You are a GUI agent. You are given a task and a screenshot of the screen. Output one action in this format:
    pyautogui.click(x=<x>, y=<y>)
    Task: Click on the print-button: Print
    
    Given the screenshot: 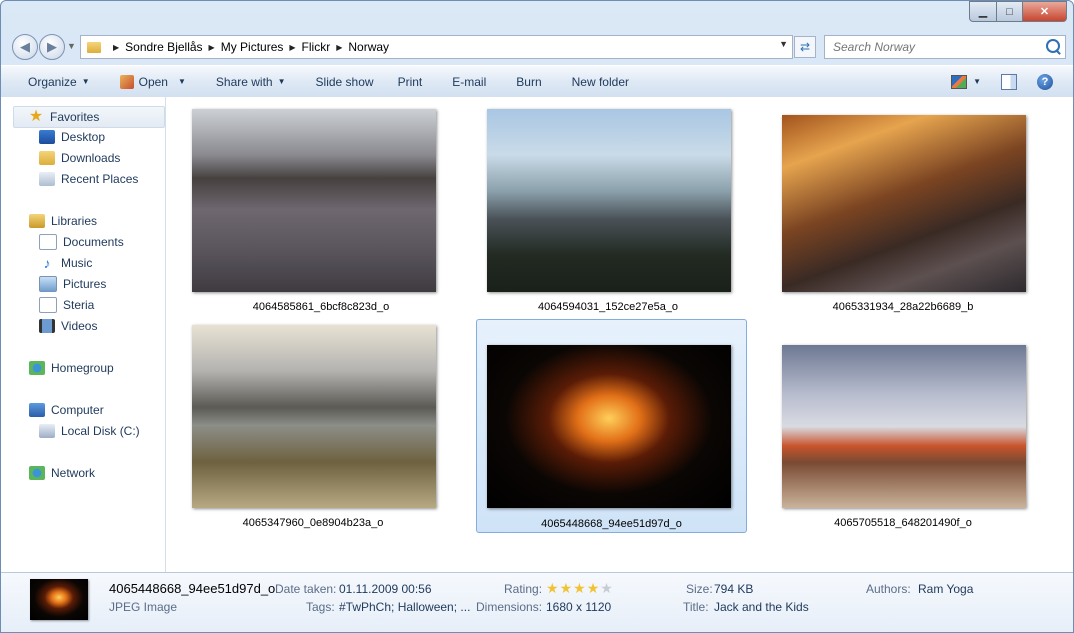 What is the action you would take?
    pyautogui.click(x=410, y=82)
    